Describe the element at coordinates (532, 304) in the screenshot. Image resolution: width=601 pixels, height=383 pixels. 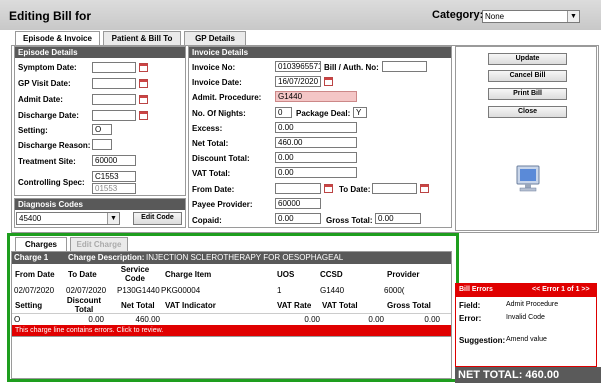
I see `error-field-value: Admit Procedure` at that location.